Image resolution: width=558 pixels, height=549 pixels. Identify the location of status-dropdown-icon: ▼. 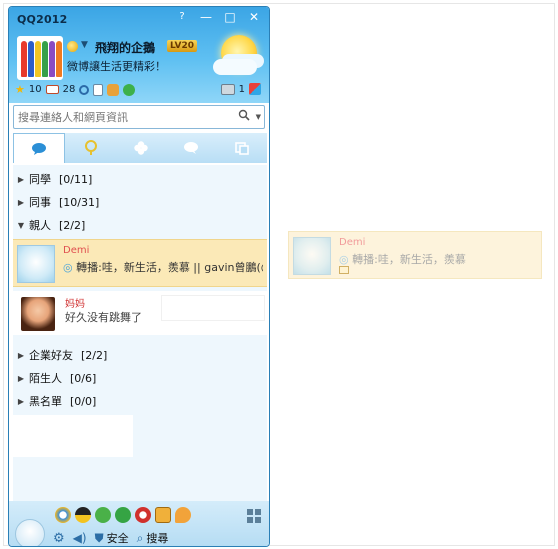
(84, 45).